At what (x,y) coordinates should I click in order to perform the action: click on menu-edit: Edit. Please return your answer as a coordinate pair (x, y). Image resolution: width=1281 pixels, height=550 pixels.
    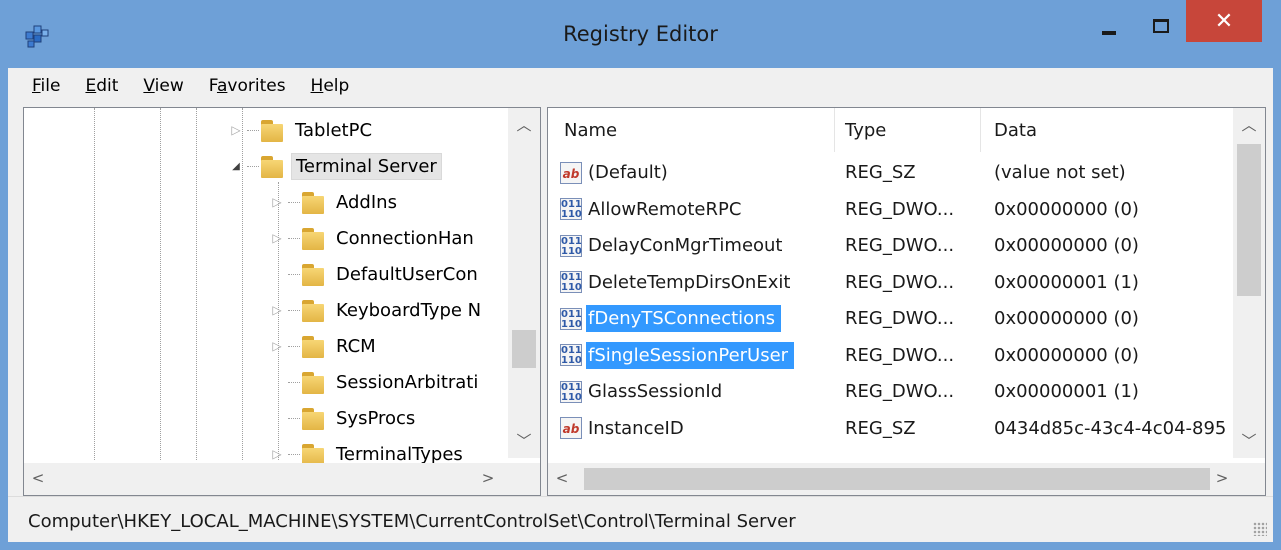
    Looking at the image, I should click on (100, 86).